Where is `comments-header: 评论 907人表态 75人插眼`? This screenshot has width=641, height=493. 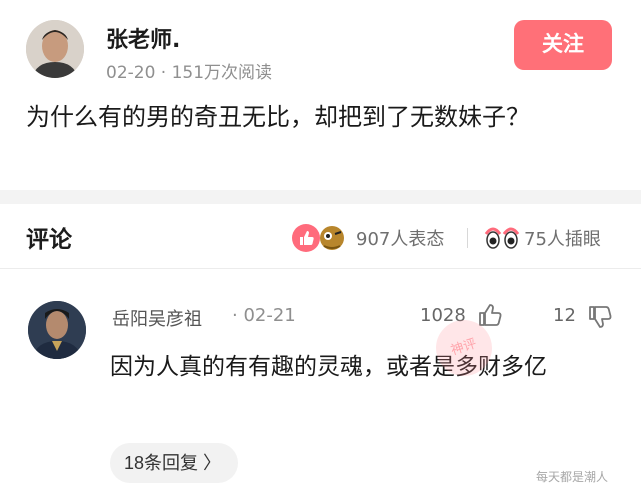
comments-header: 评论 907人表态 75人插眼 is located at coordinates (320, 236).